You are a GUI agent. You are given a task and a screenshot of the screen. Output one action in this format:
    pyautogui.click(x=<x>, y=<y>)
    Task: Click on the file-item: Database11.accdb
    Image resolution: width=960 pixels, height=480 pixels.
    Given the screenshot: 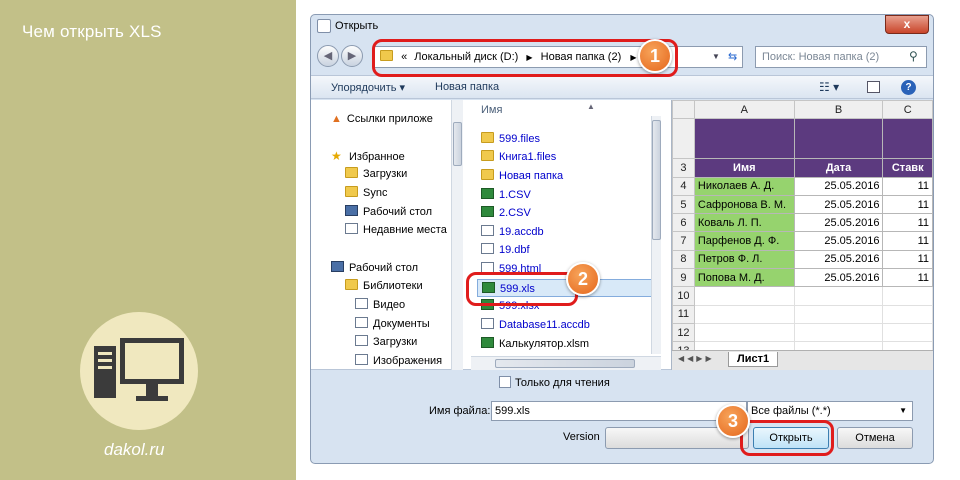 What is the action you would take?
    pyautogui.click(x=535, y=325)
    